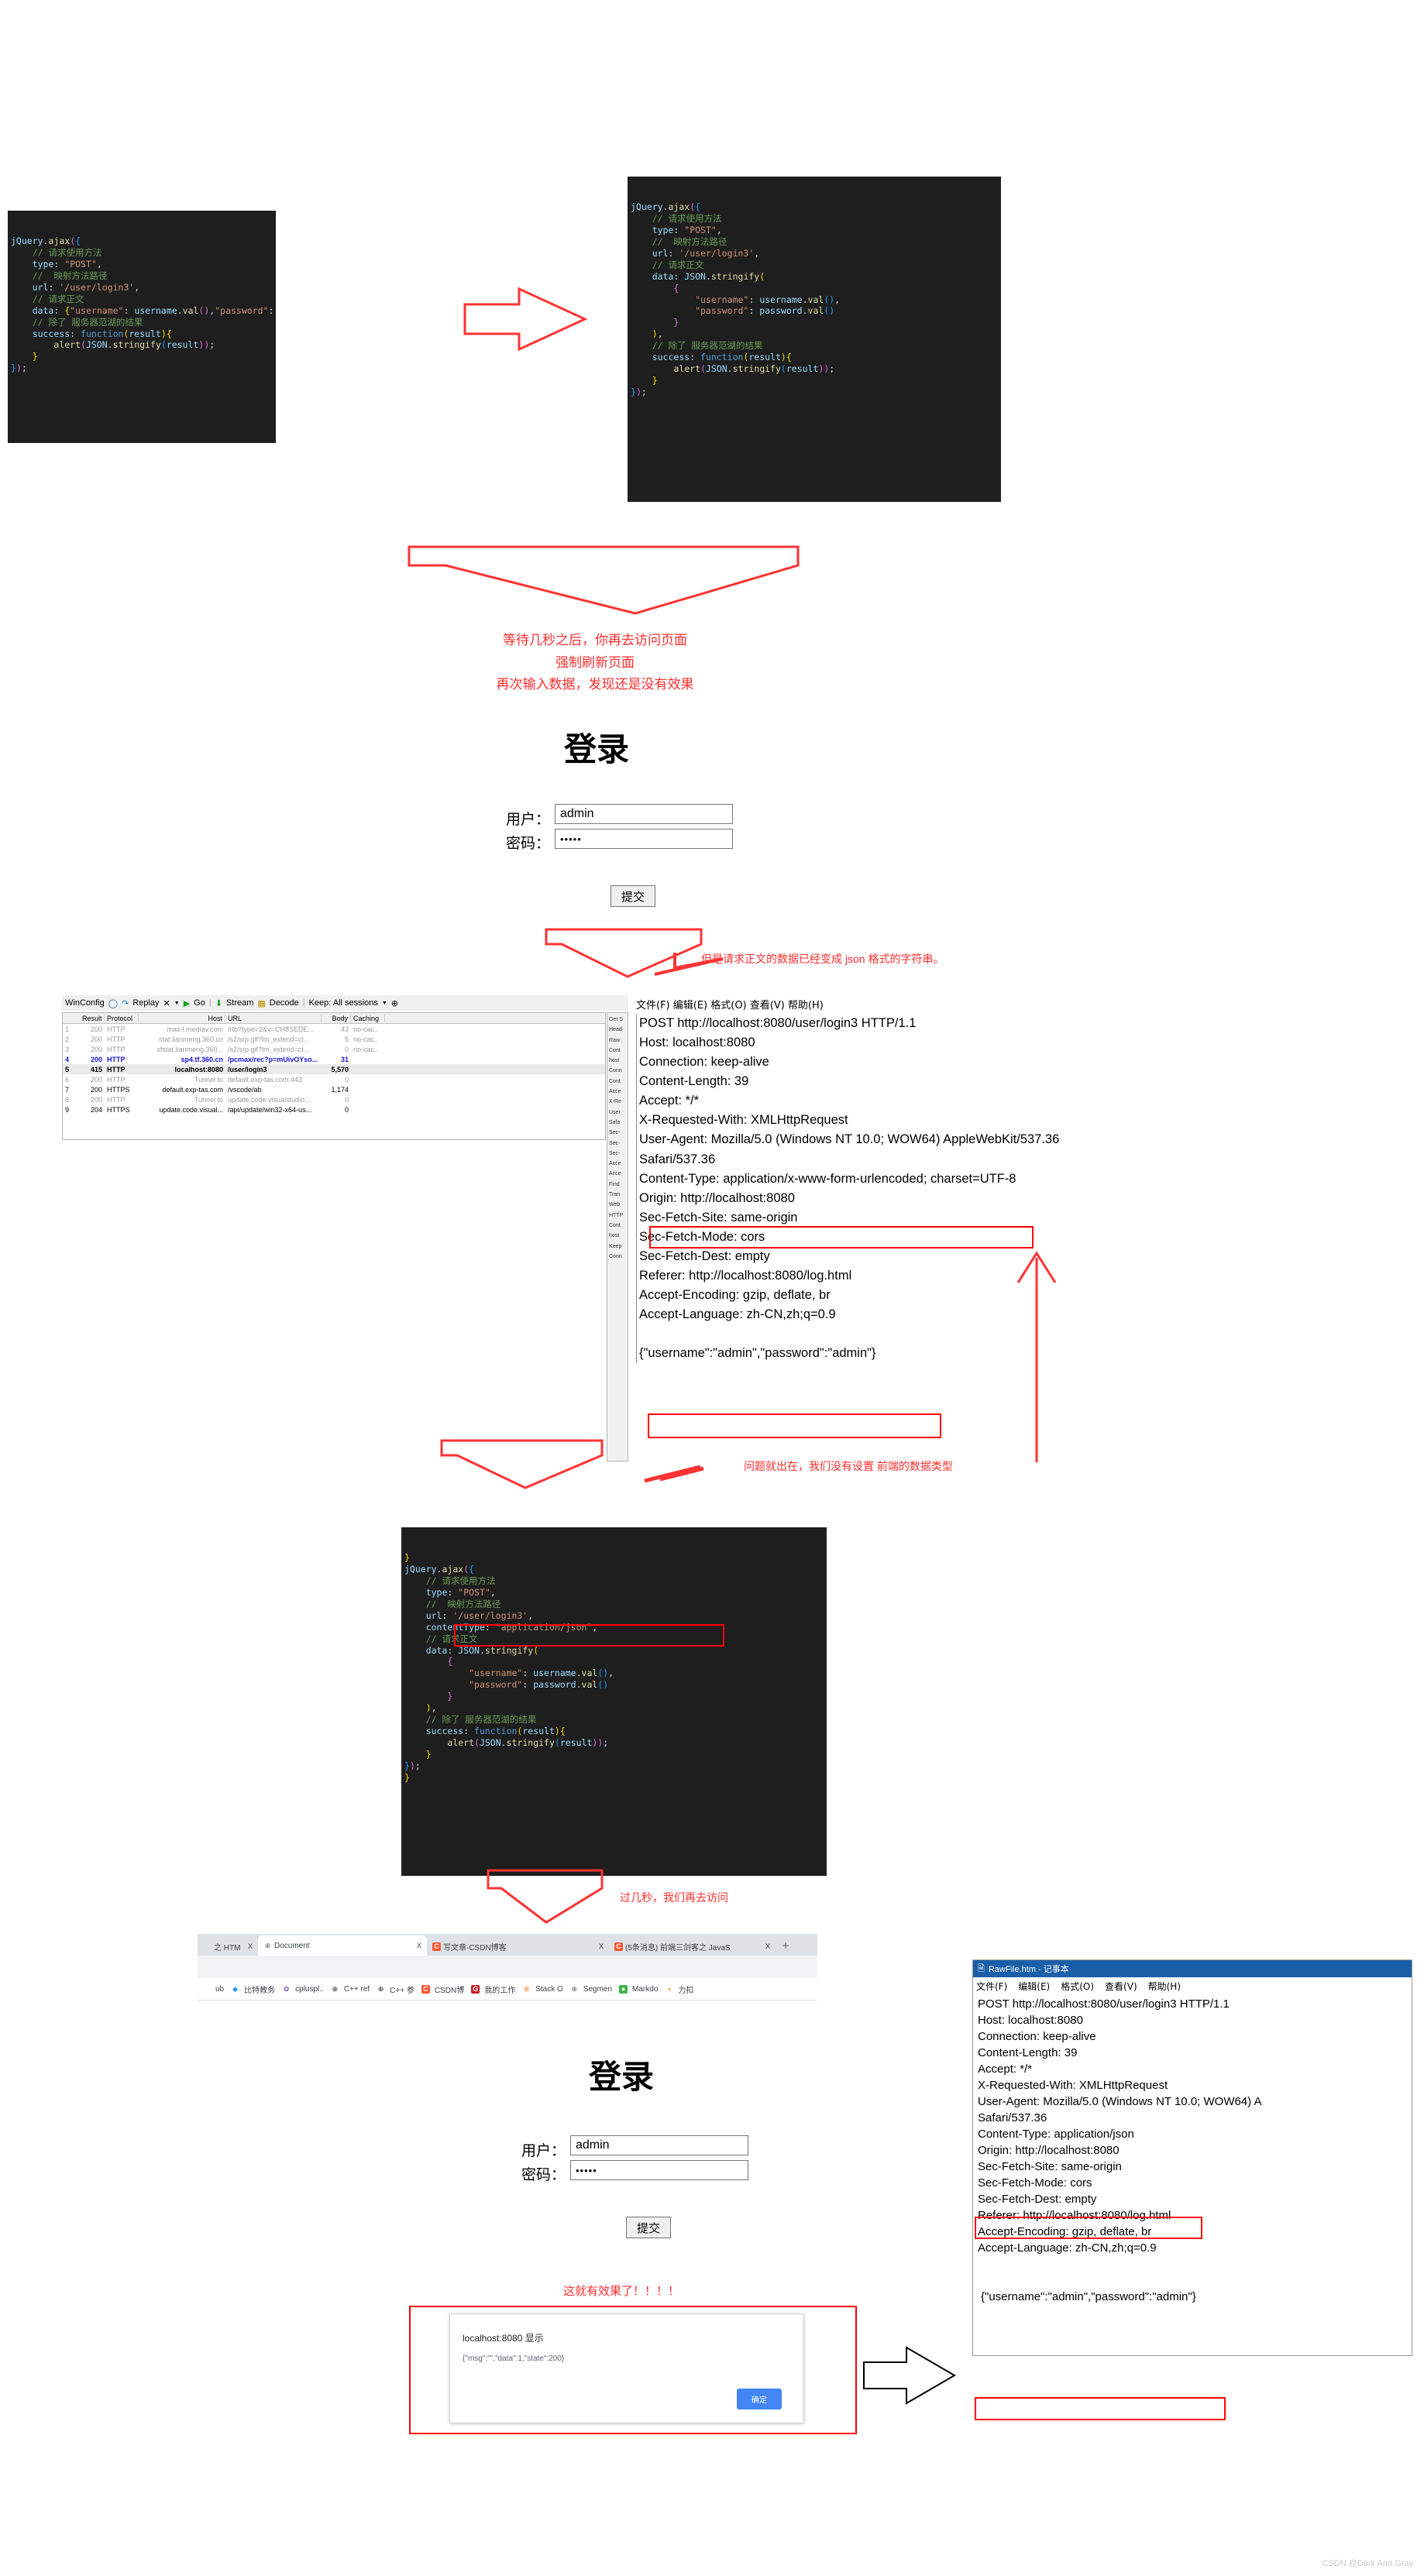  What do you see at coordinates (228, 1946) in the screenshot?
I see `browser-tab: 之 HTM X` at bounding box center [228, 1946].